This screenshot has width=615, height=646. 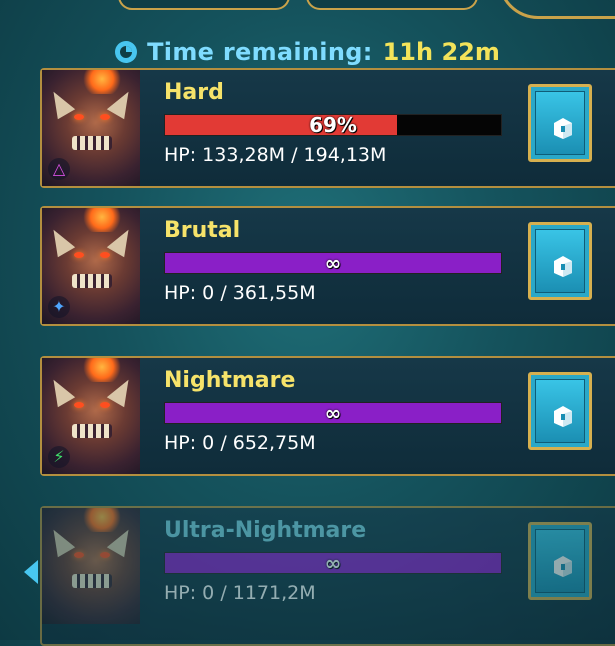 What do you see at coordinates (202, 230) in the screenshot?
I see `difficulty-label: Brutal` at bounding box center [202, 230].